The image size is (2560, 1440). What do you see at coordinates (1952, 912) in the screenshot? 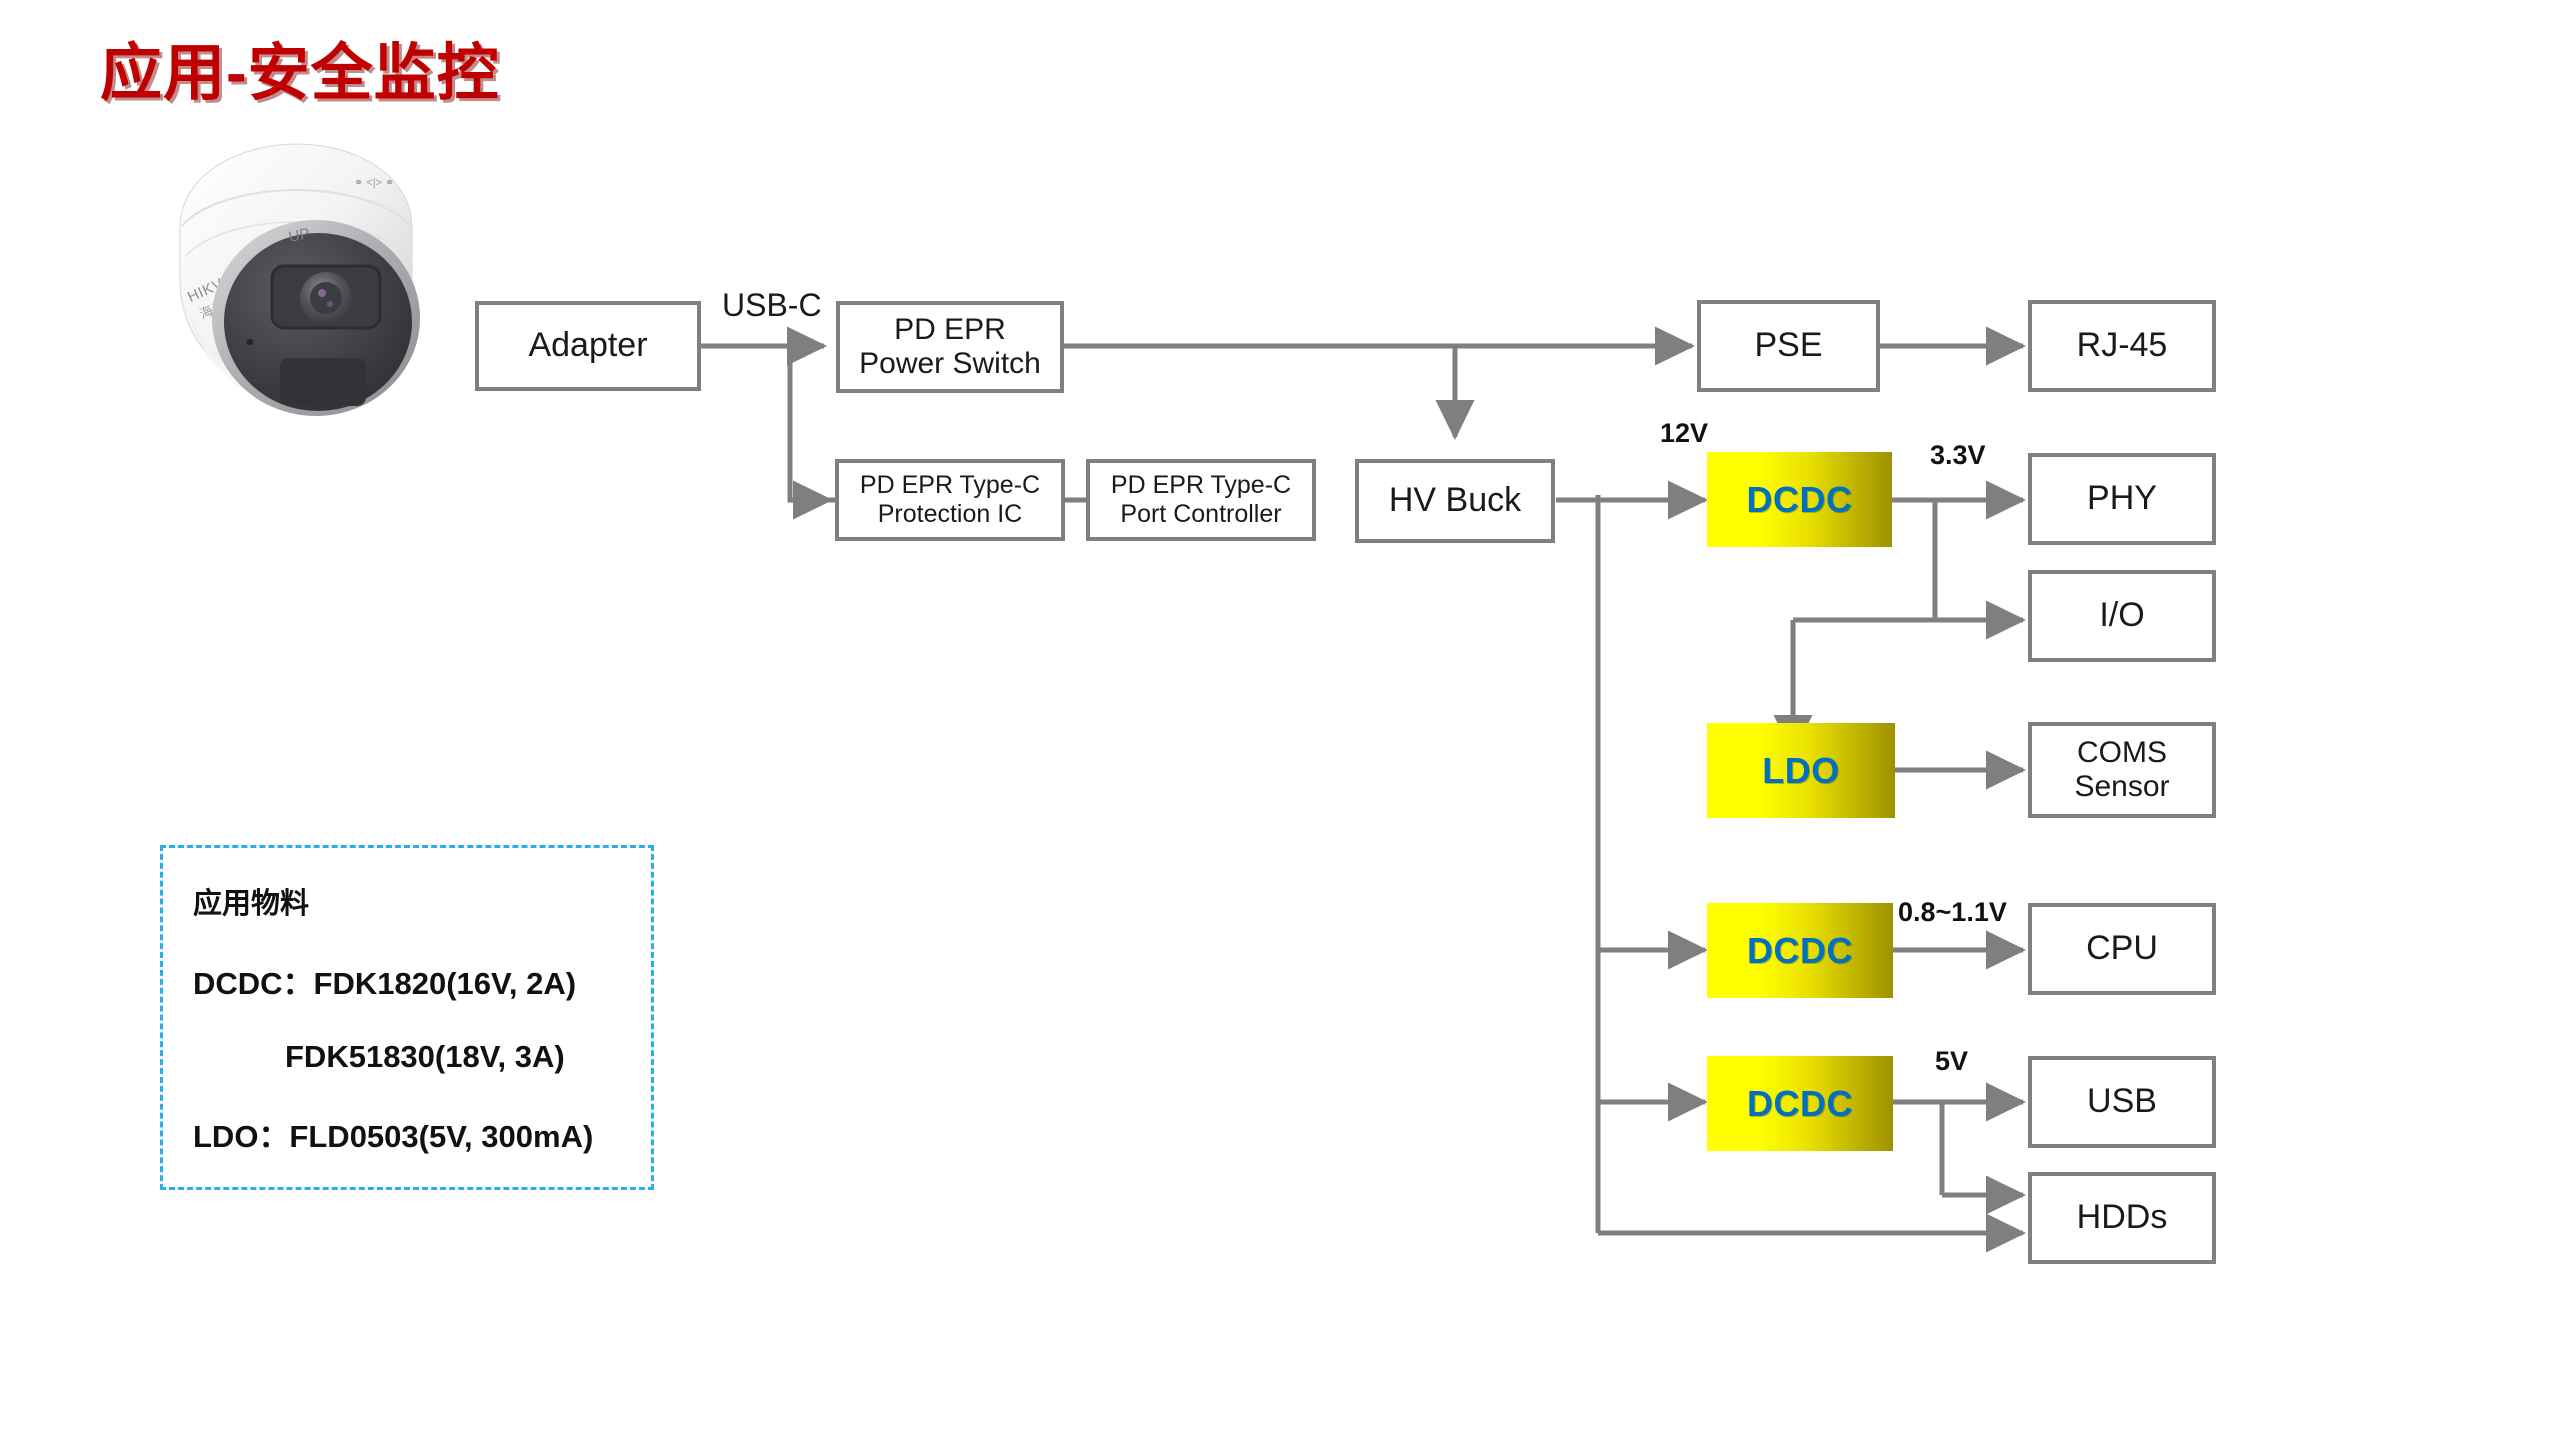
I see `label-cpu-rail: 0.8~1.1V` at bounding box center [1952, 912].